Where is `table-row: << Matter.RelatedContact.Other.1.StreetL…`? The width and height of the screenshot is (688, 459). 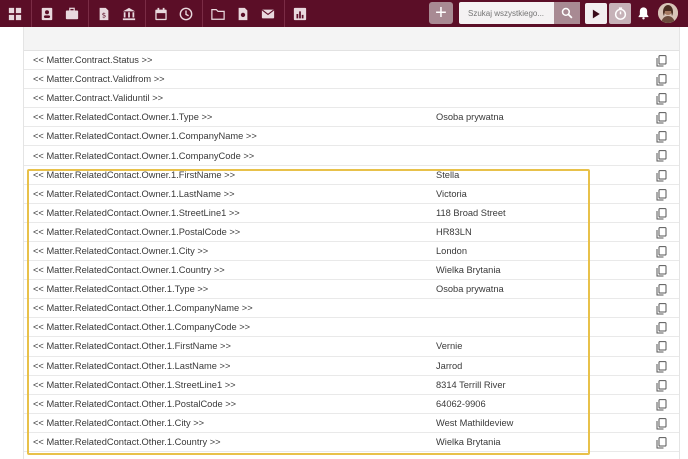
table-row: << Matter.RelatedContact.Other.1.StreetL… is located at coordinates (351, 385).